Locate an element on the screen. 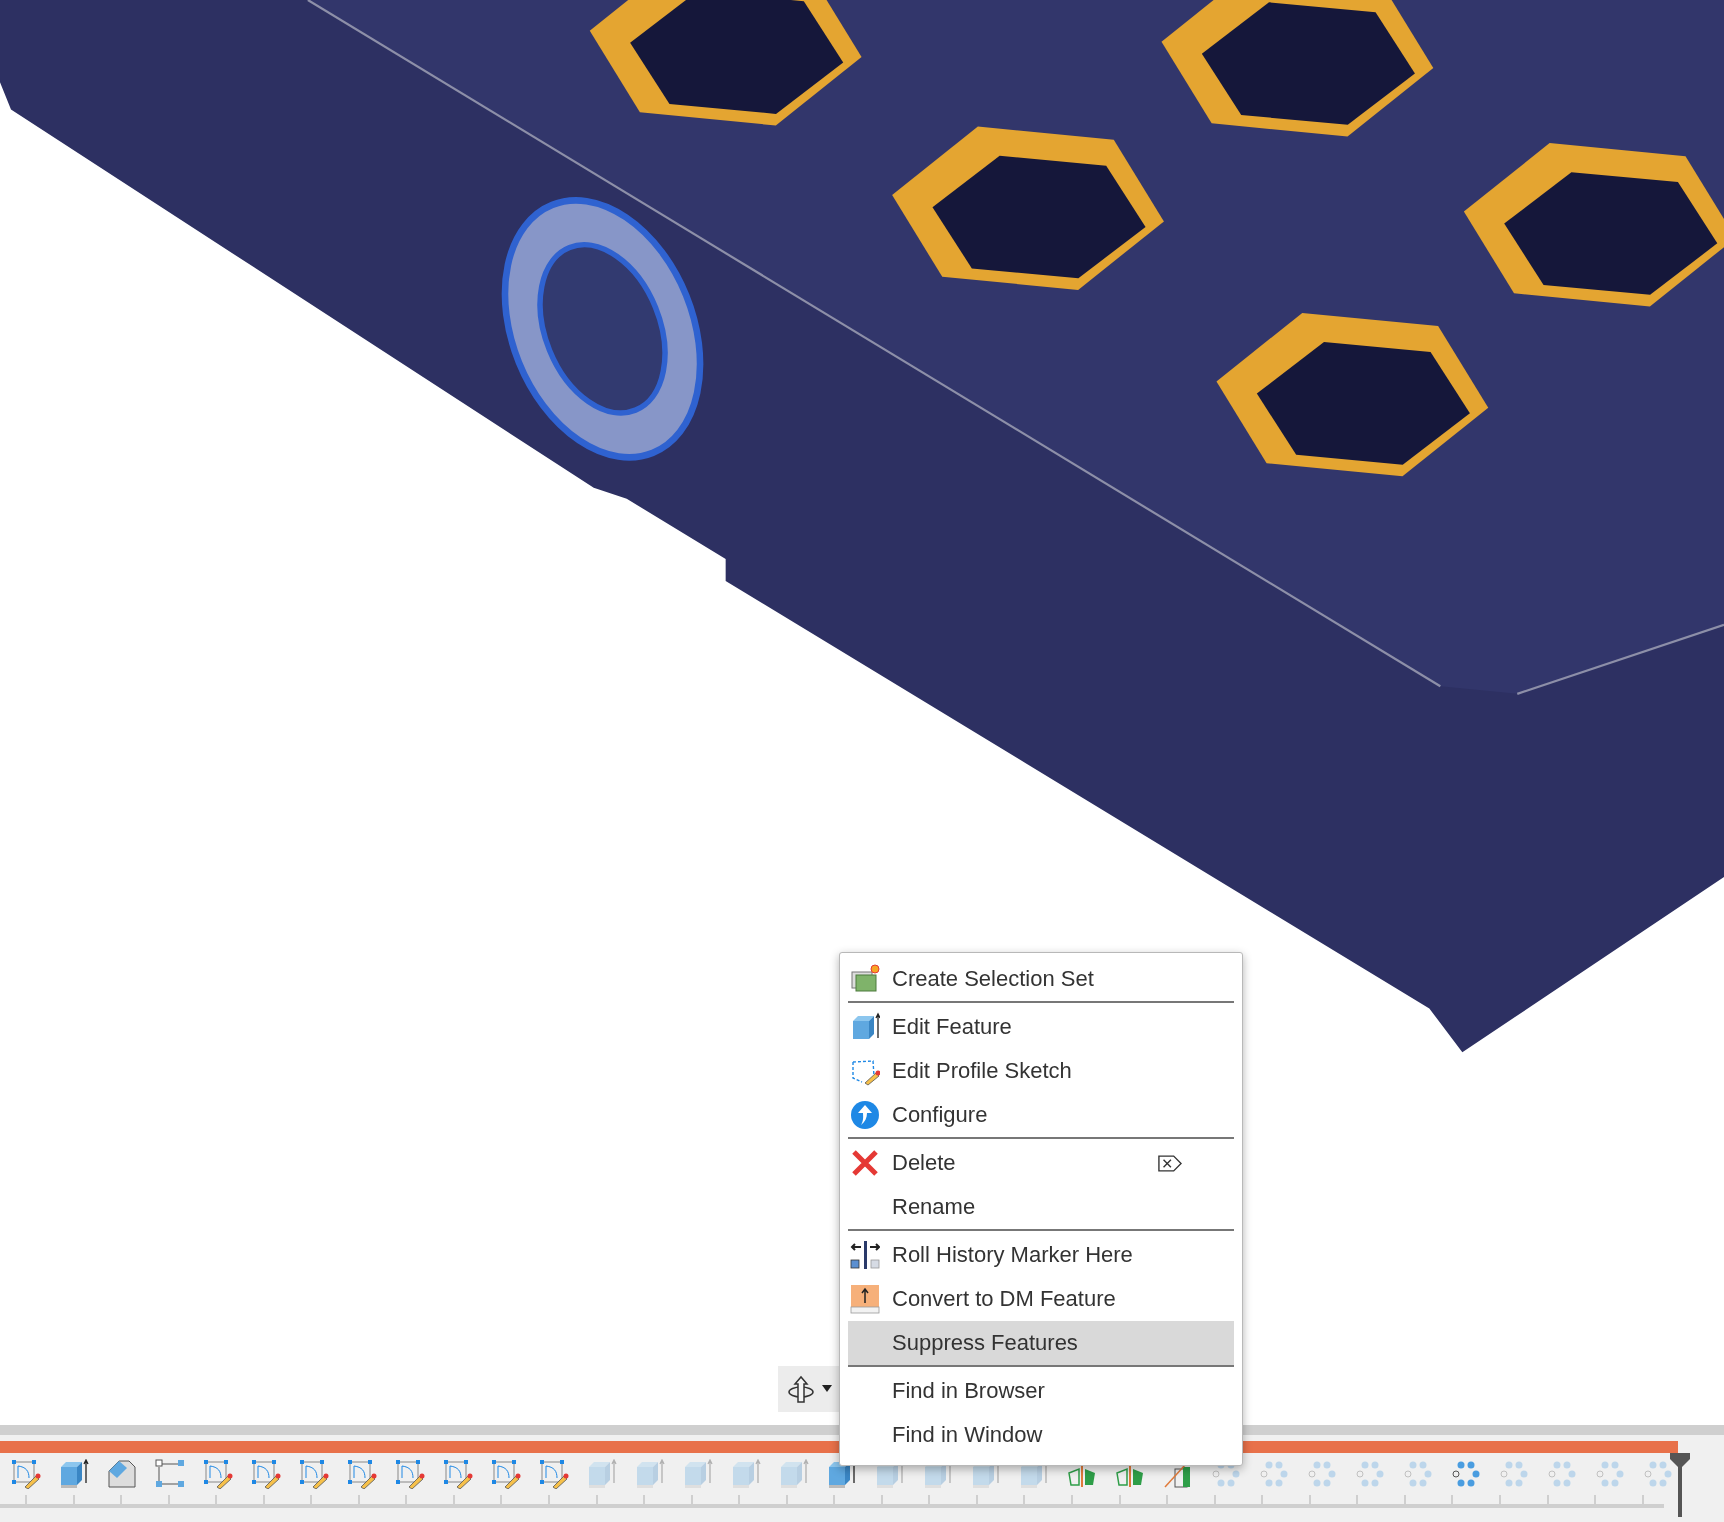 Image resolution: width=1724 pixels, height=1522 pixels. history-marker-icon is located at coordinates (865, 1255).